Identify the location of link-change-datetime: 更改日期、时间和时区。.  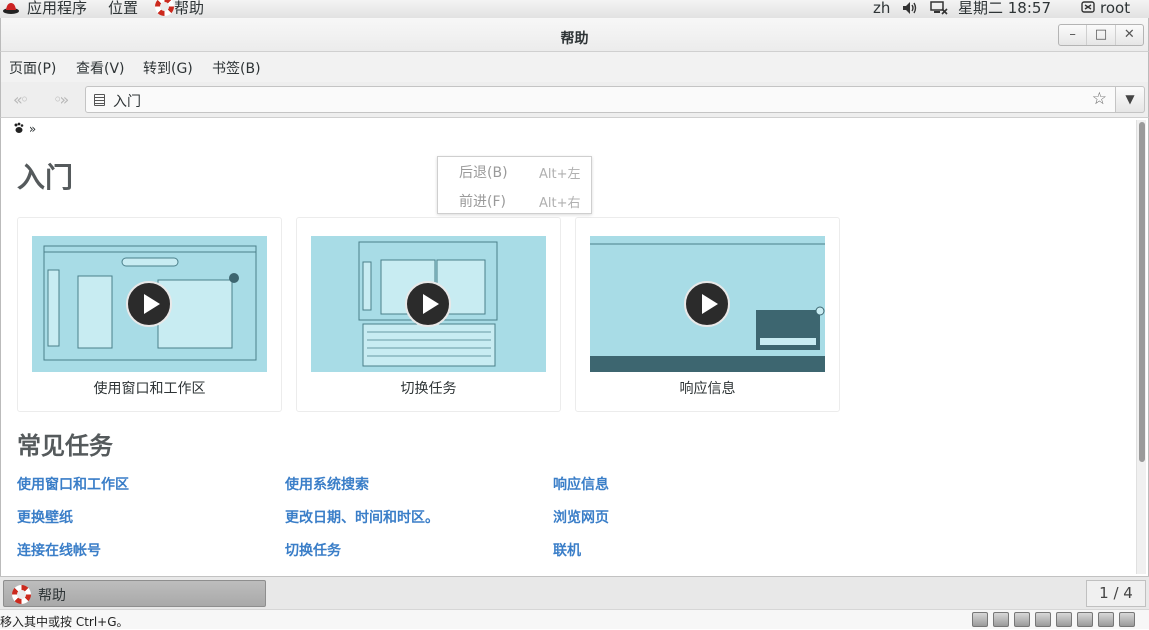
(362, 517).